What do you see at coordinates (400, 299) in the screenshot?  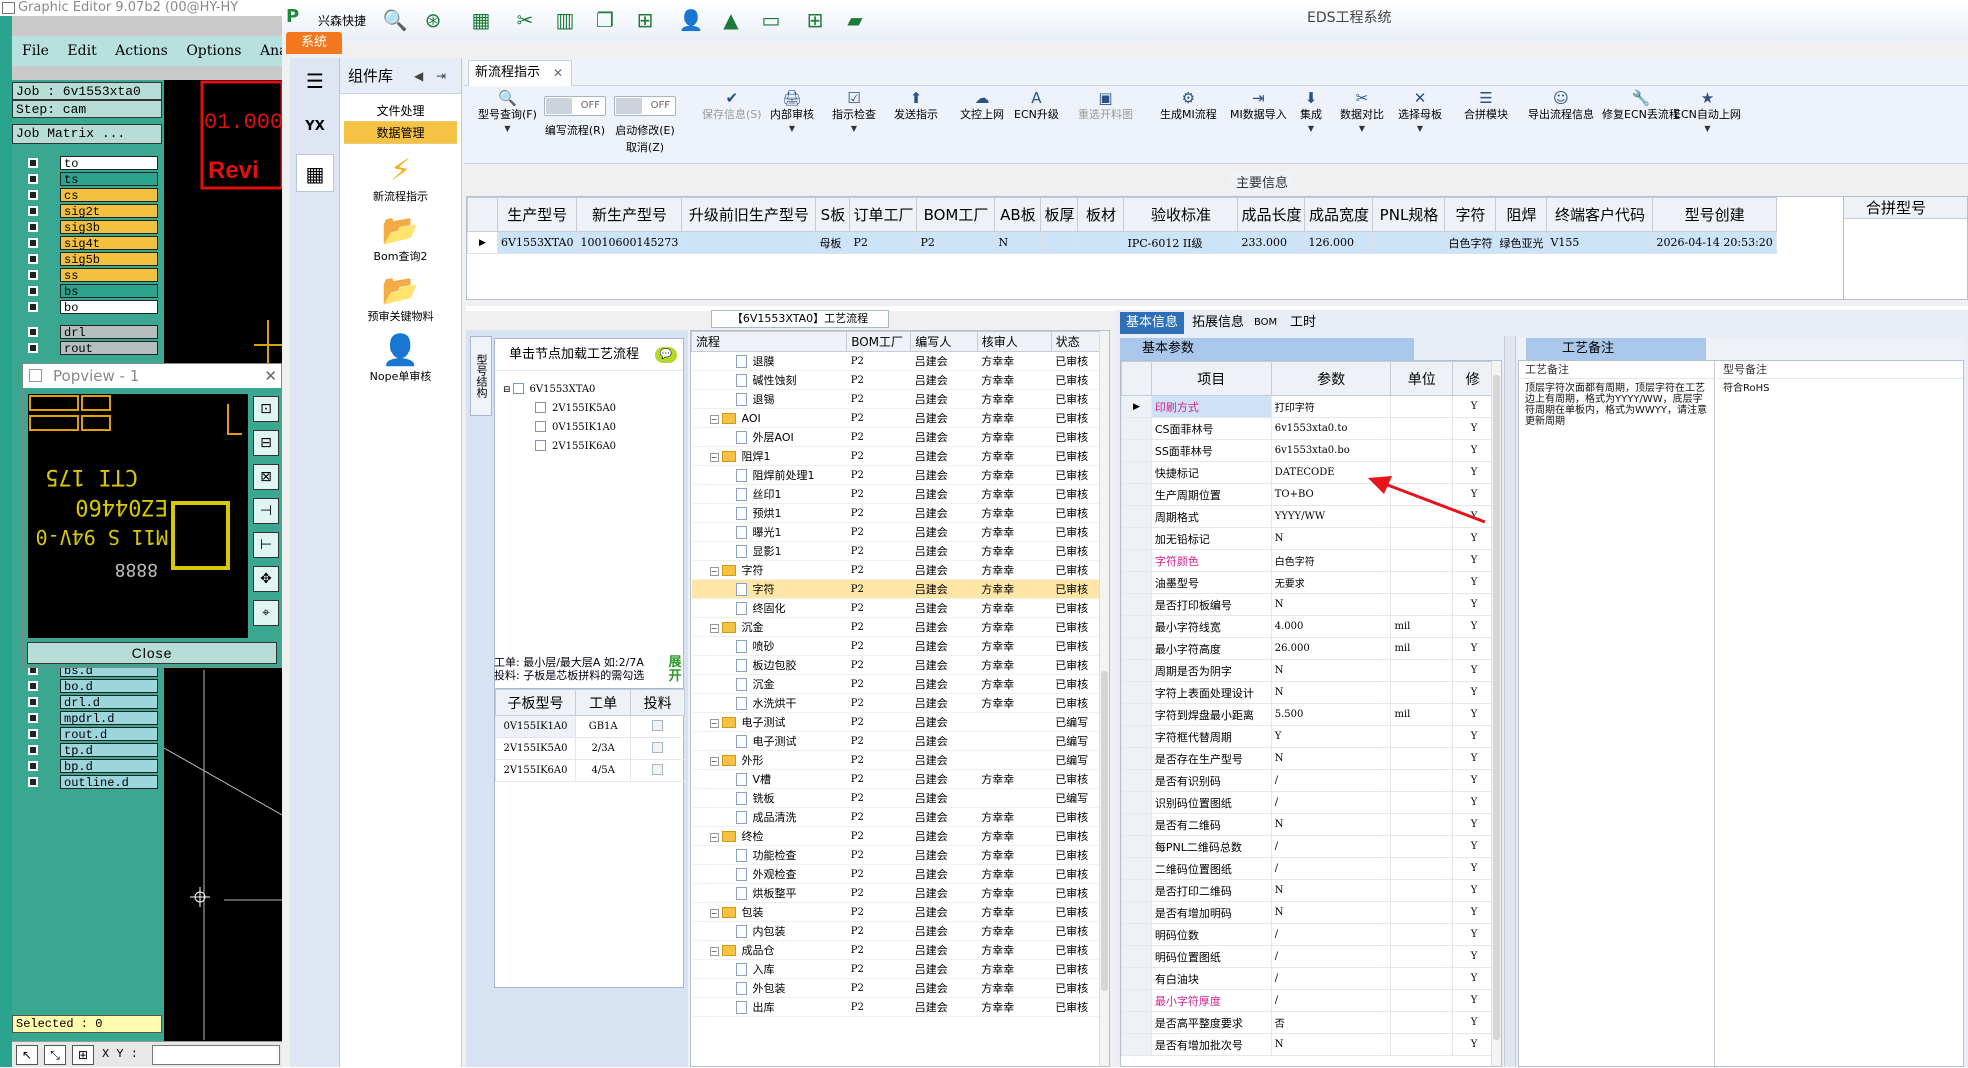 I see `component-preaudit-material: 📂 预审关键物料` at bounding box center [400, 299].